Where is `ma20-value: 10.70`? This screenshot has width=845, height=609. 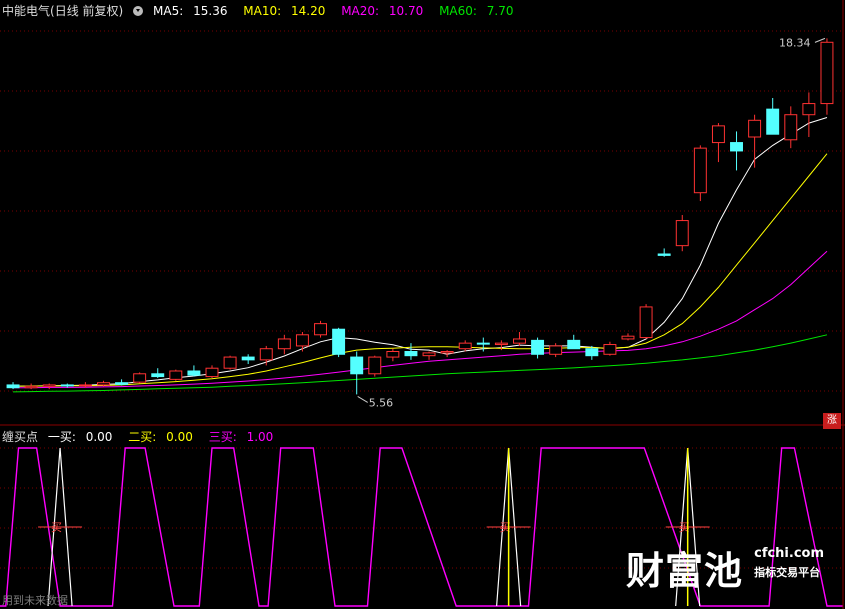 ma20-value: 10.70 is located at coordinates (406, 11).